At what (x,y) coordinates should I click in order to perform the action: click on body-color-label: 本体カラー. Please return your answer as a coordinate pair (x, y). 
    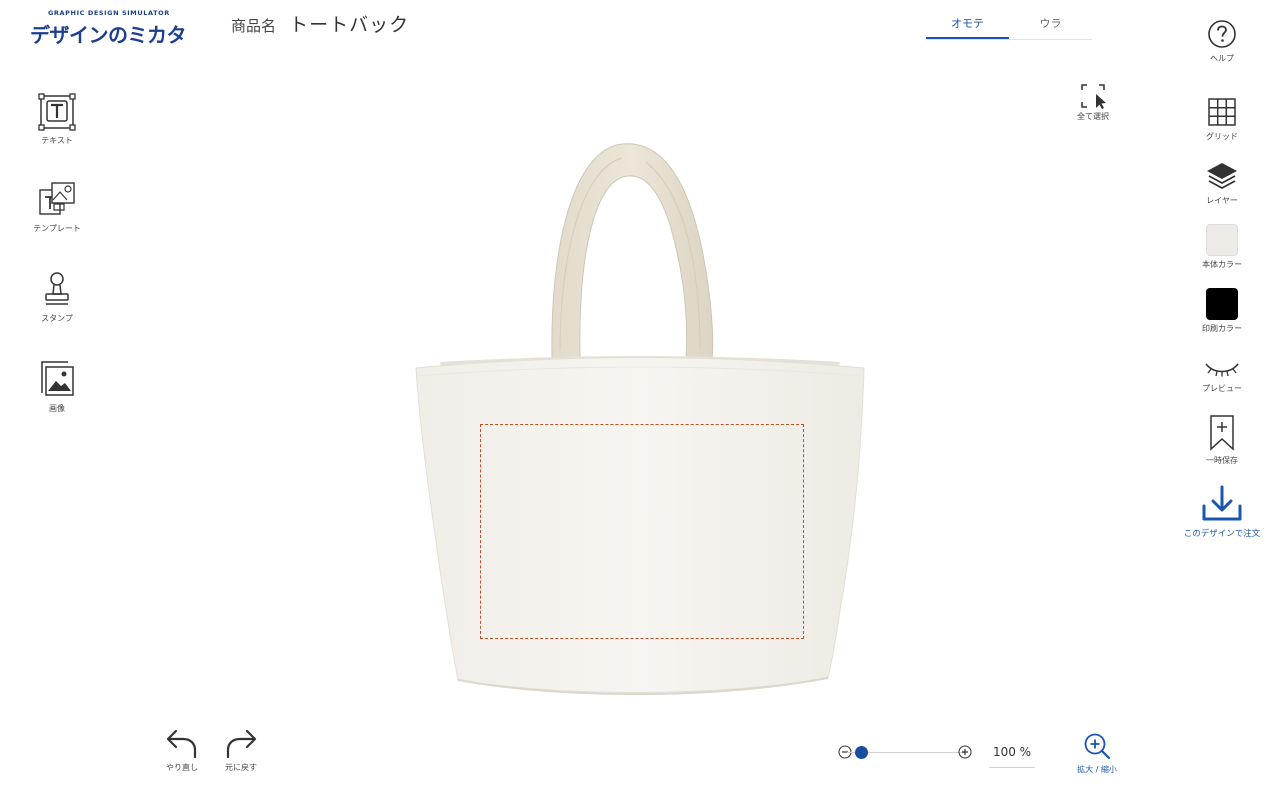
    Looking at the image, I should click on (1222, 264).